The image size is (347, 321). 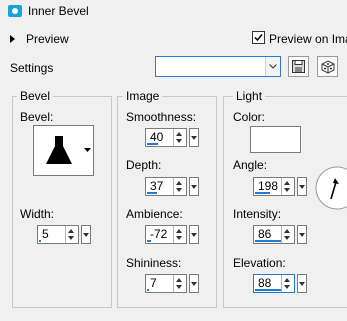 I want to click on angle-level-bar, so click(x=262, y=193).